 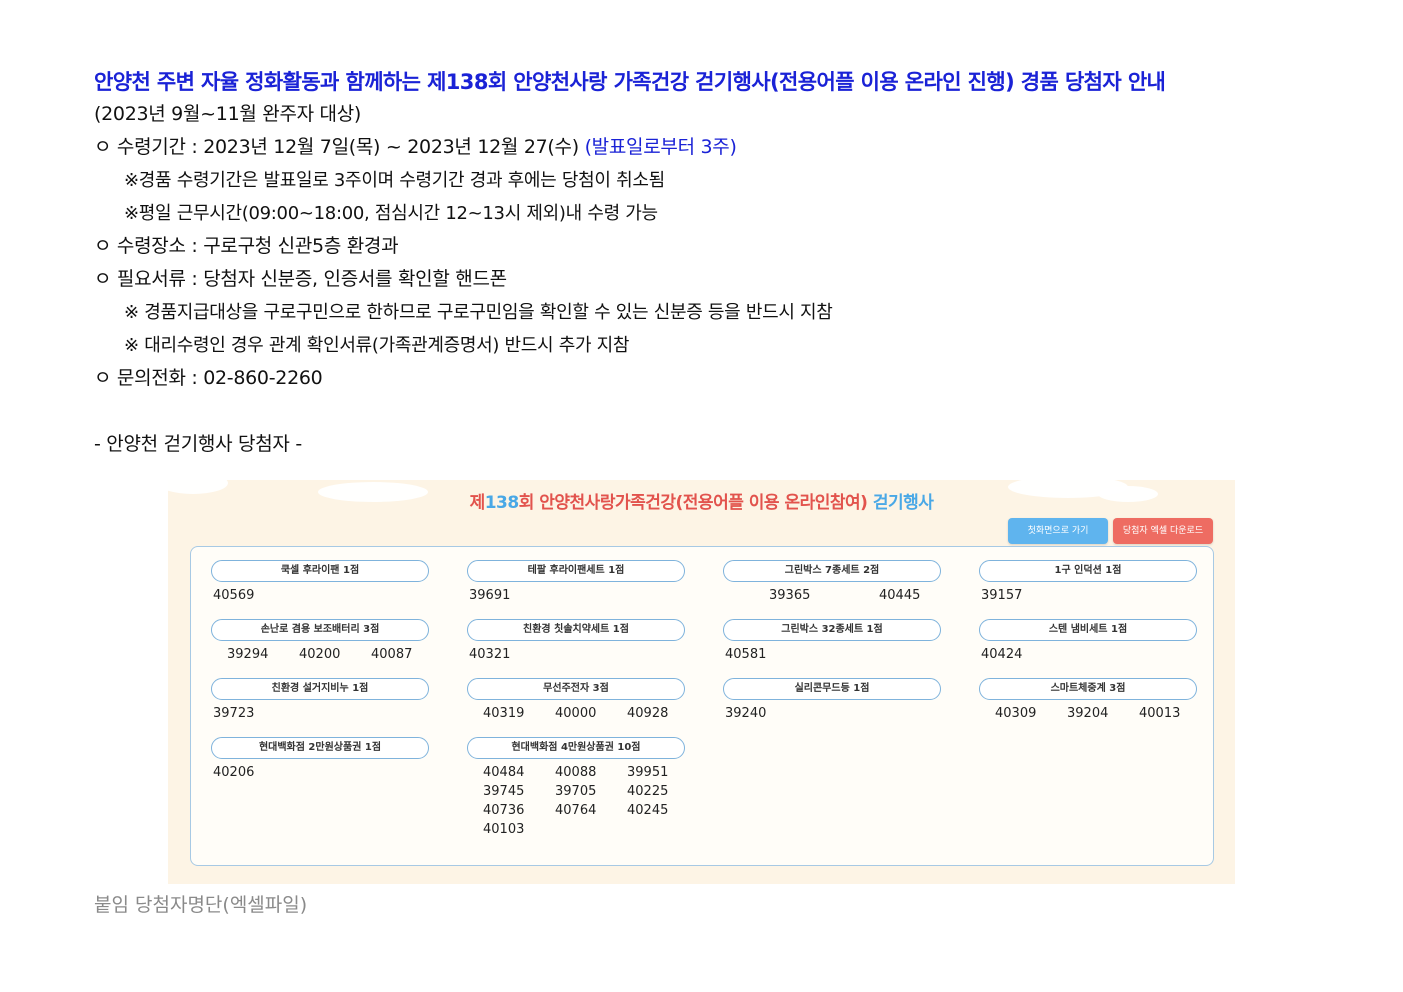 I want to click on prize-item: 실리콘무드등 1점 39240, so click(x=832, y=707).